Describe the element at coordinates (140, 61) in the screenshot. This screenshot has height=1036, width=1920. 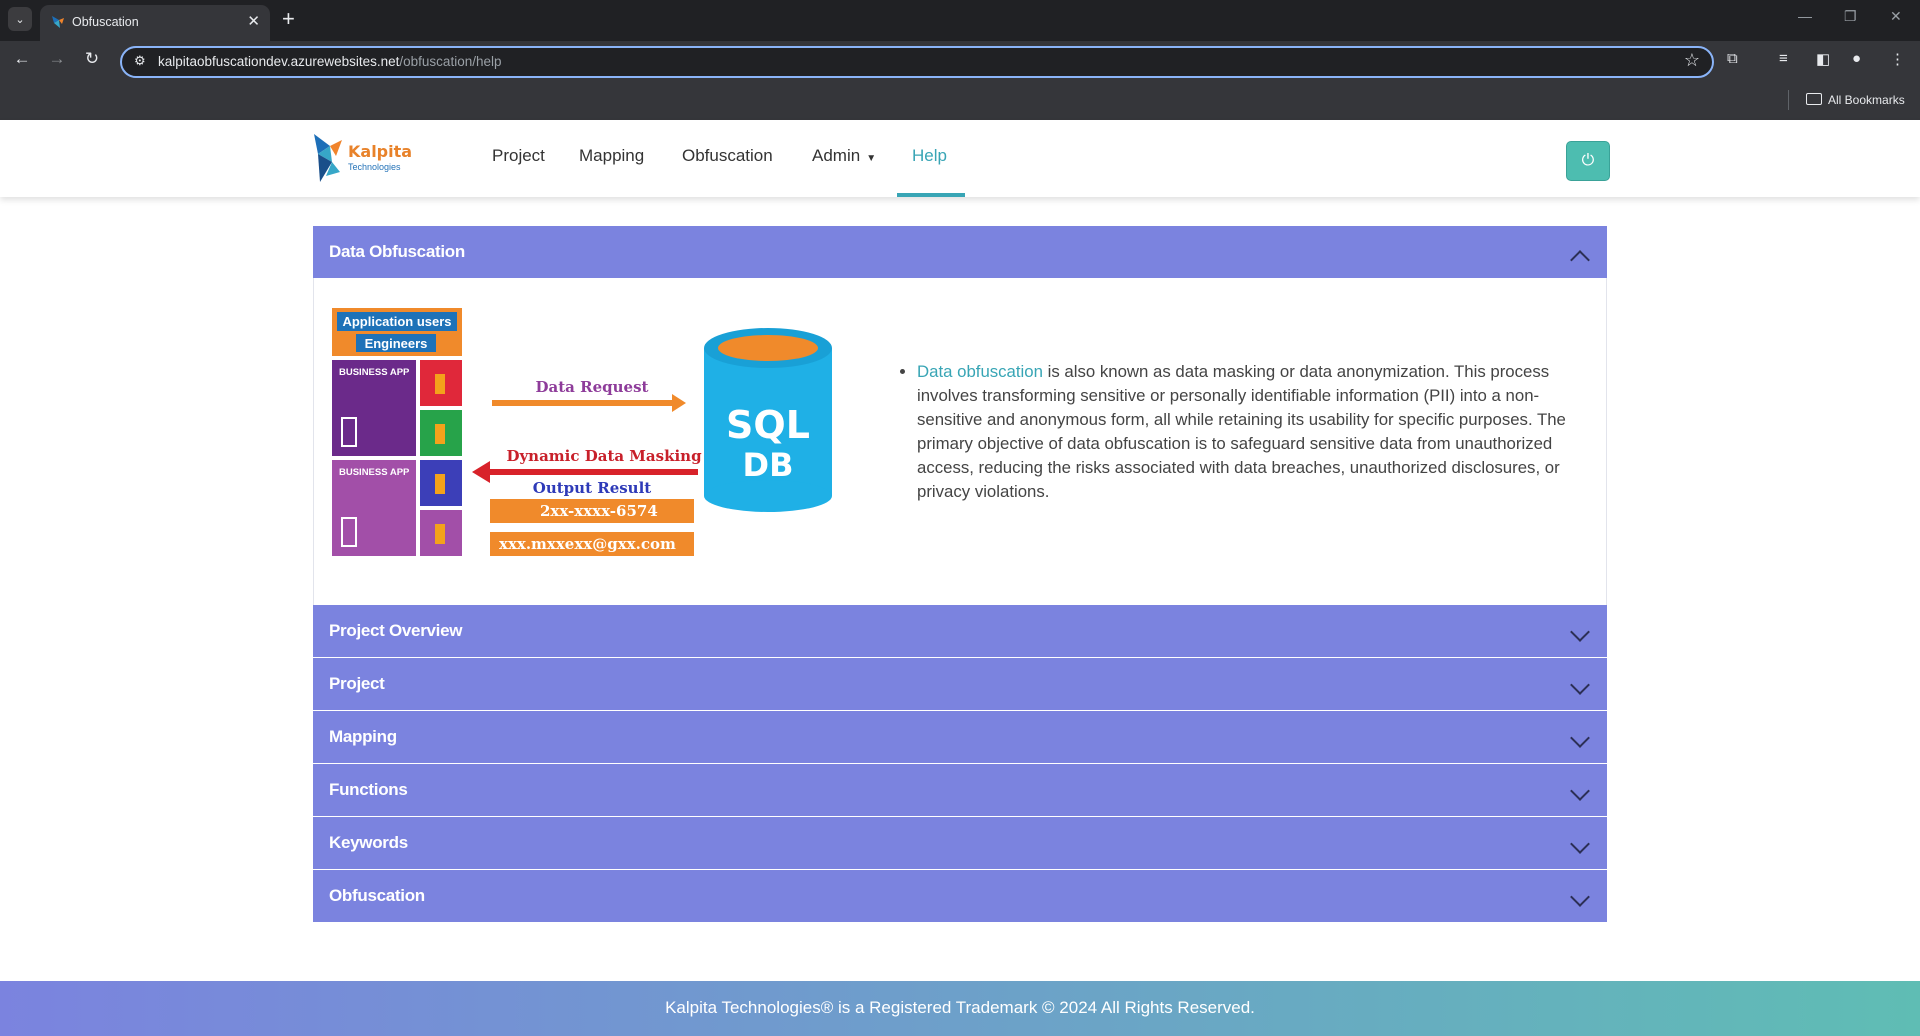
I see `site-info-icon: ⚙` at that location.